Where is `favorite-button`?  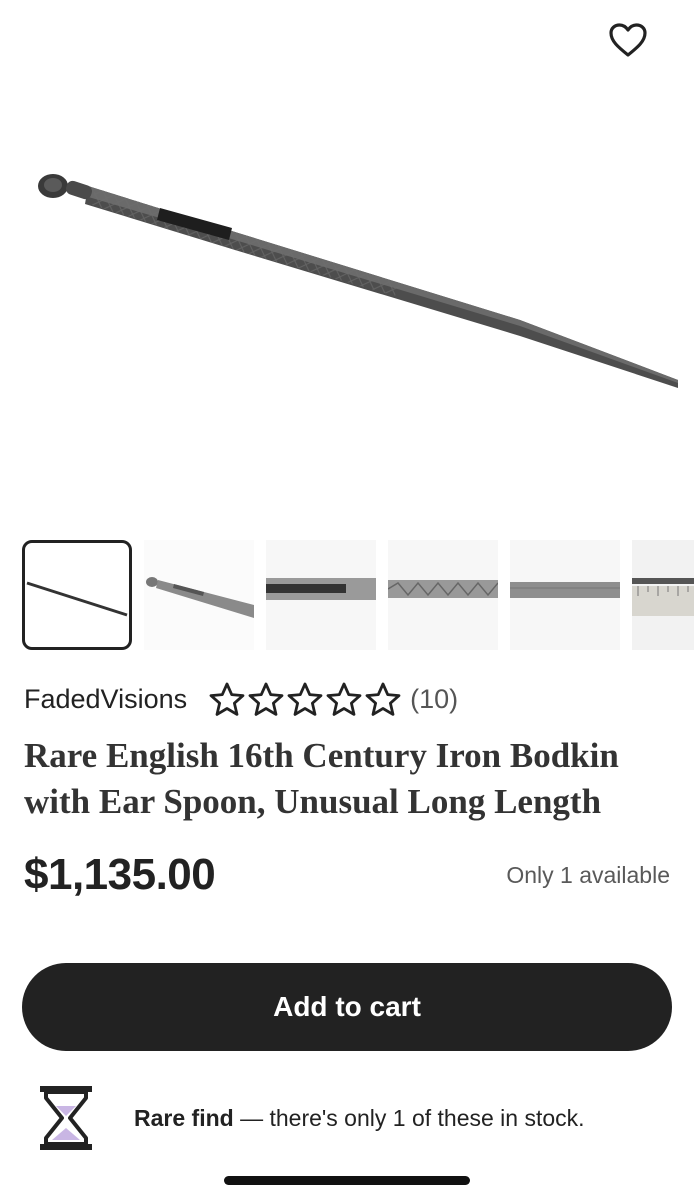
favorite-button is located at coordinates (633, 47).